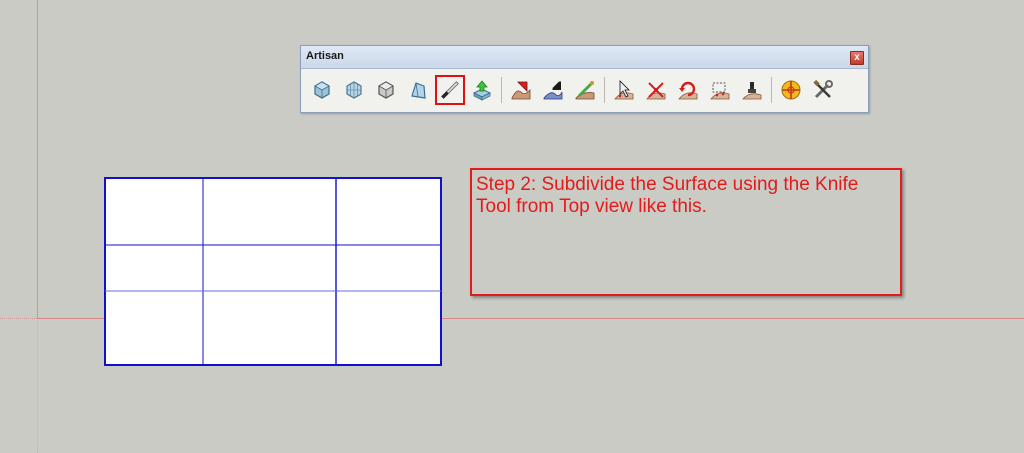 This screenshot has height=453, width=1024. I want to click on rotate-vertices-button, so click(688, 90).